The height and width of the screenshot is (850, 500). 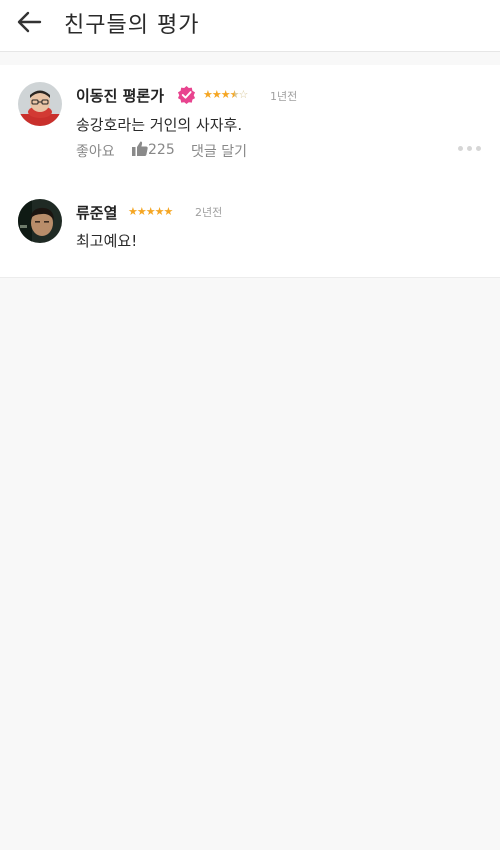 I want to click on more-options-icon, so click(x=470, y=149).